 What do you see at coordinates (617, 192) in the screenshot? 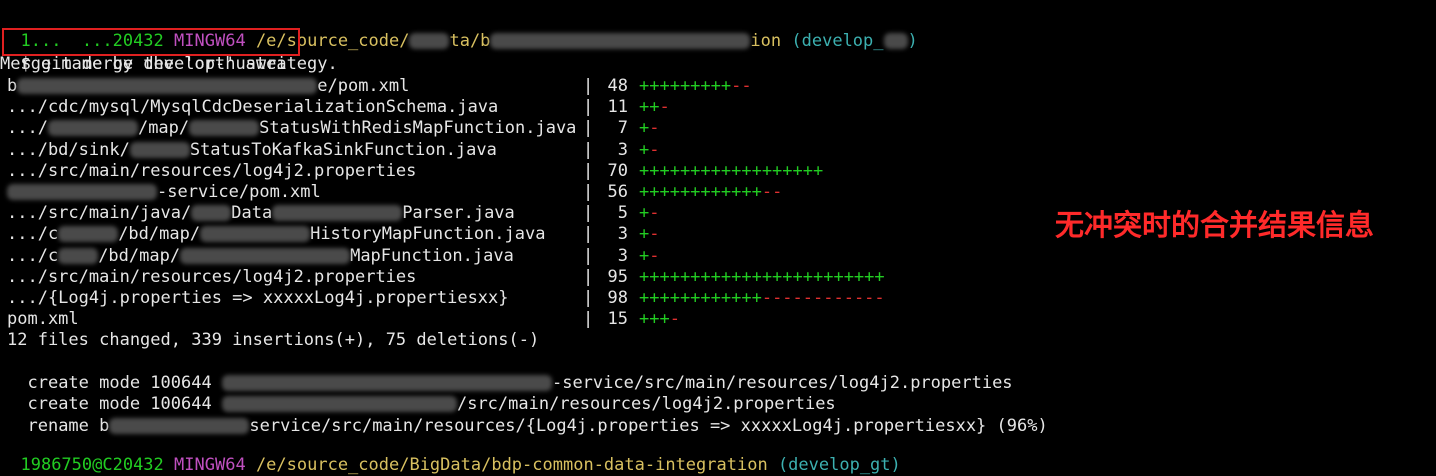
I see `change-count: 56` at bounding box center [617, 192].